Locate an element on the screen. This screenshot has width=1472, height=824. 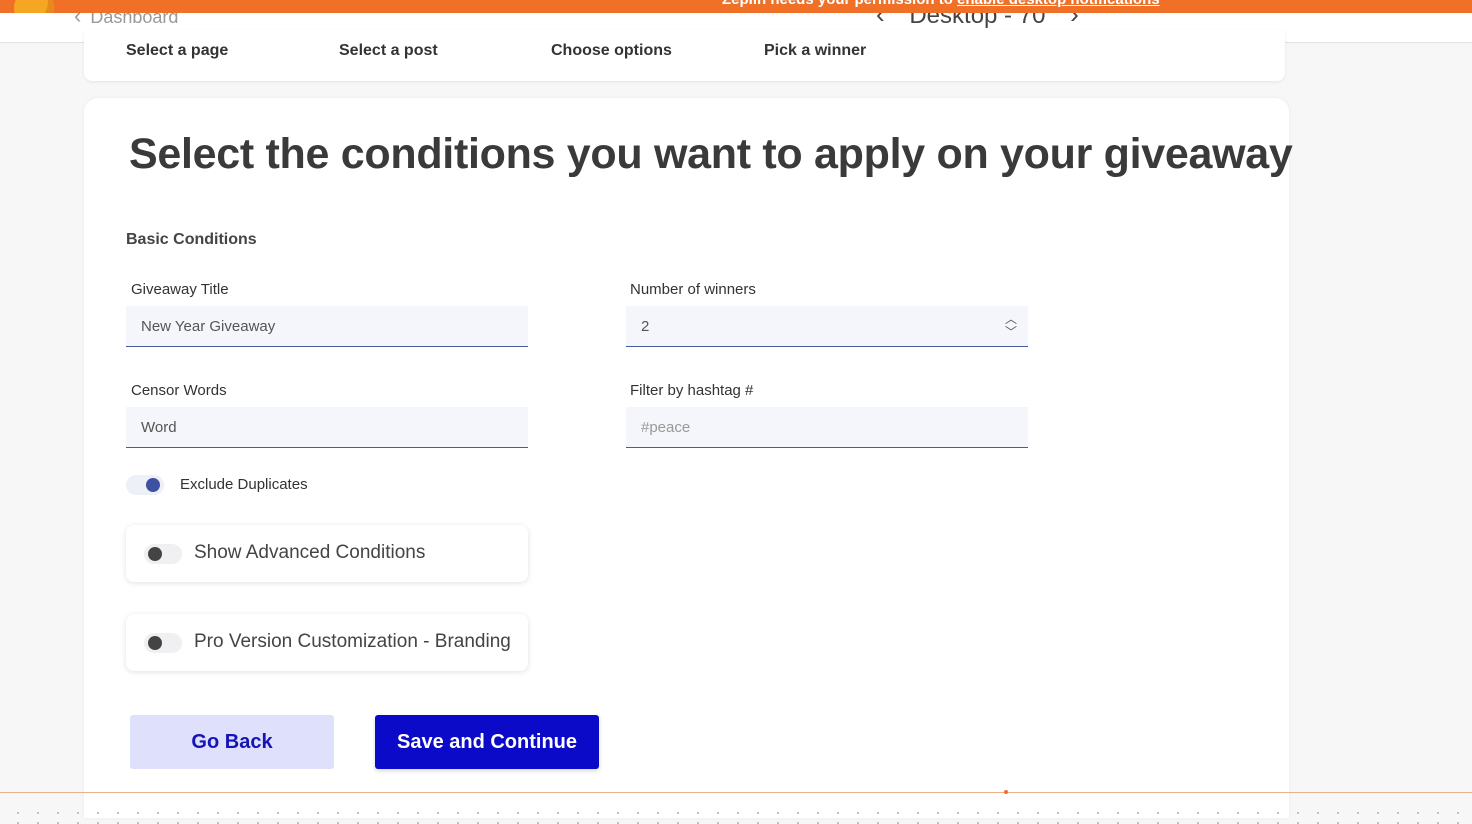
censor-words-field is located at coordinates (327, 427).